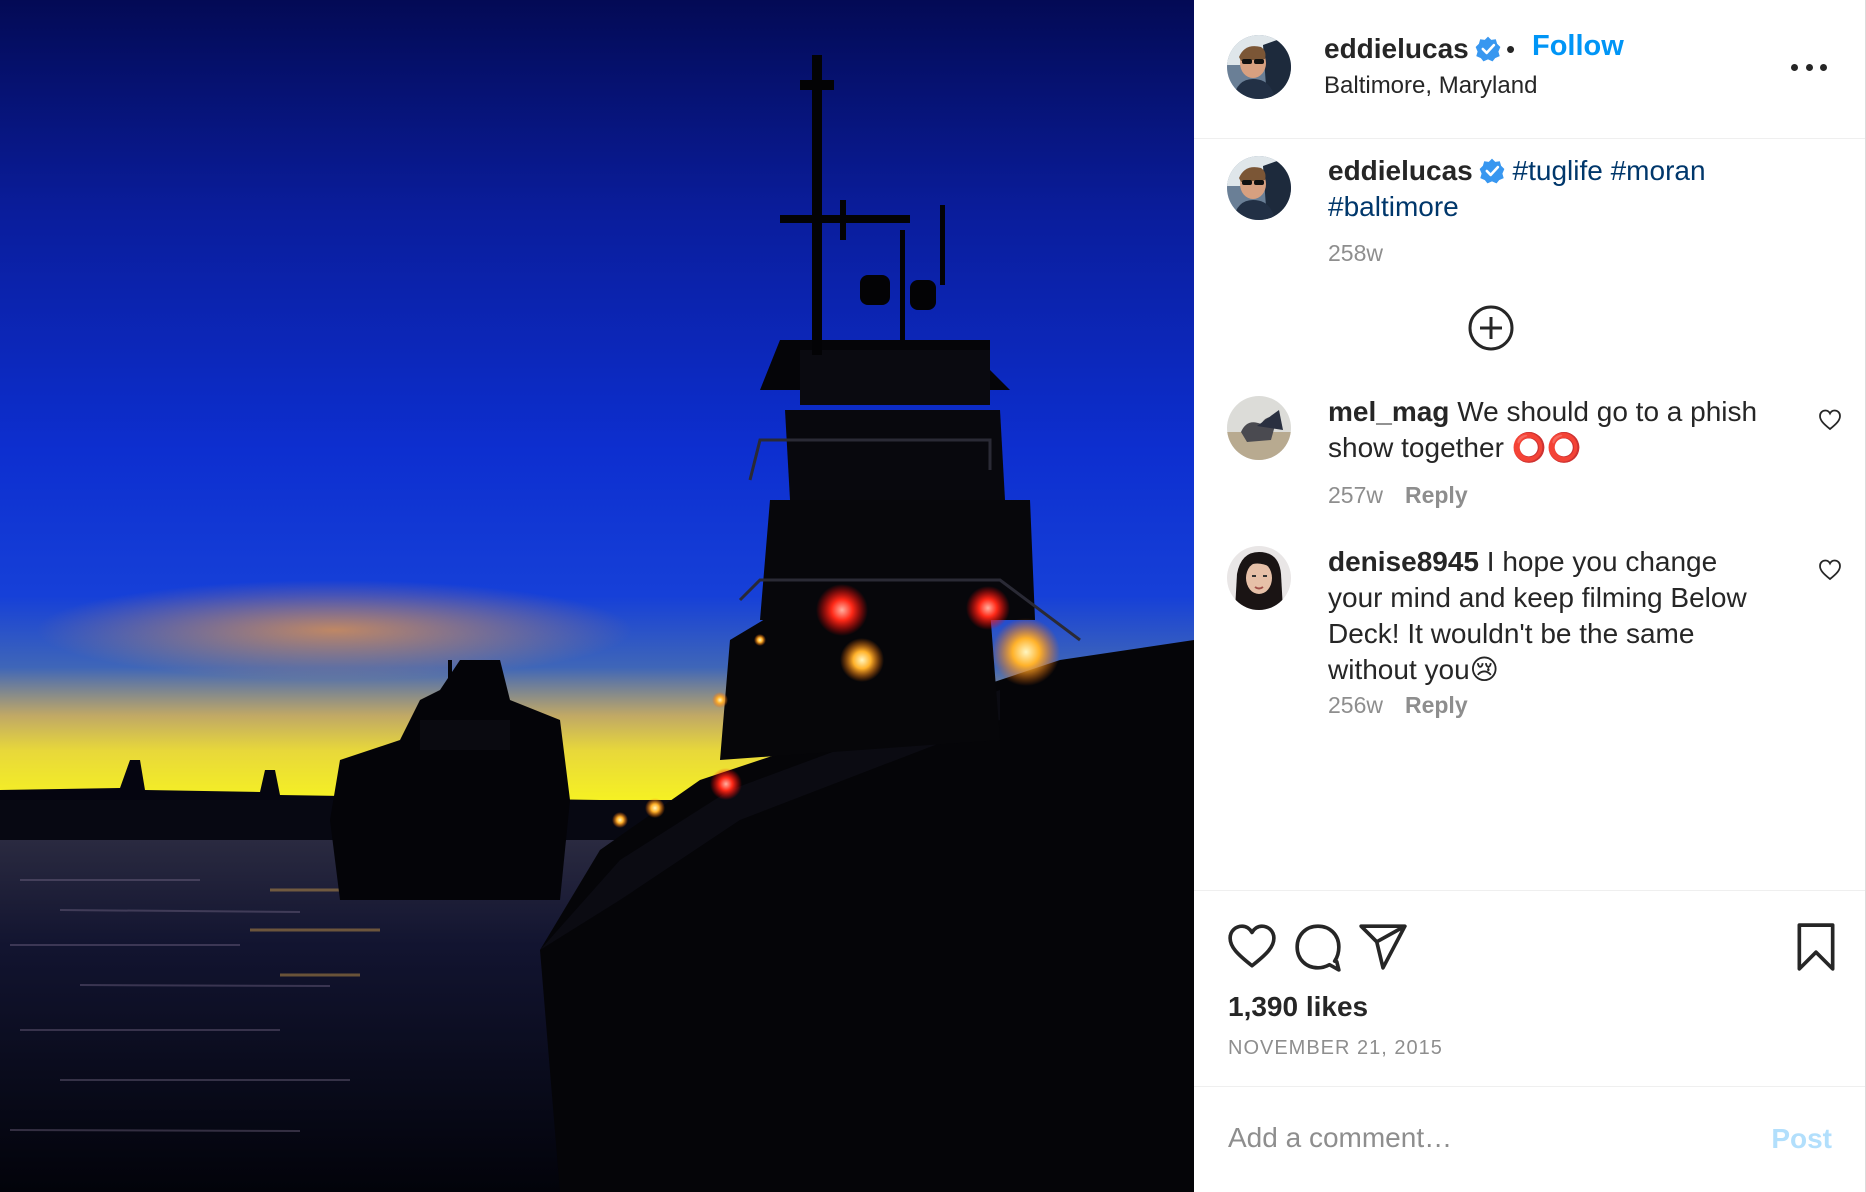 This screenshot has width=1866, height=1192. Describe the element at coordinates (1335, 1048) in the screenshot. I see `post-date: NOVEMBER 21, 2015` at that location.